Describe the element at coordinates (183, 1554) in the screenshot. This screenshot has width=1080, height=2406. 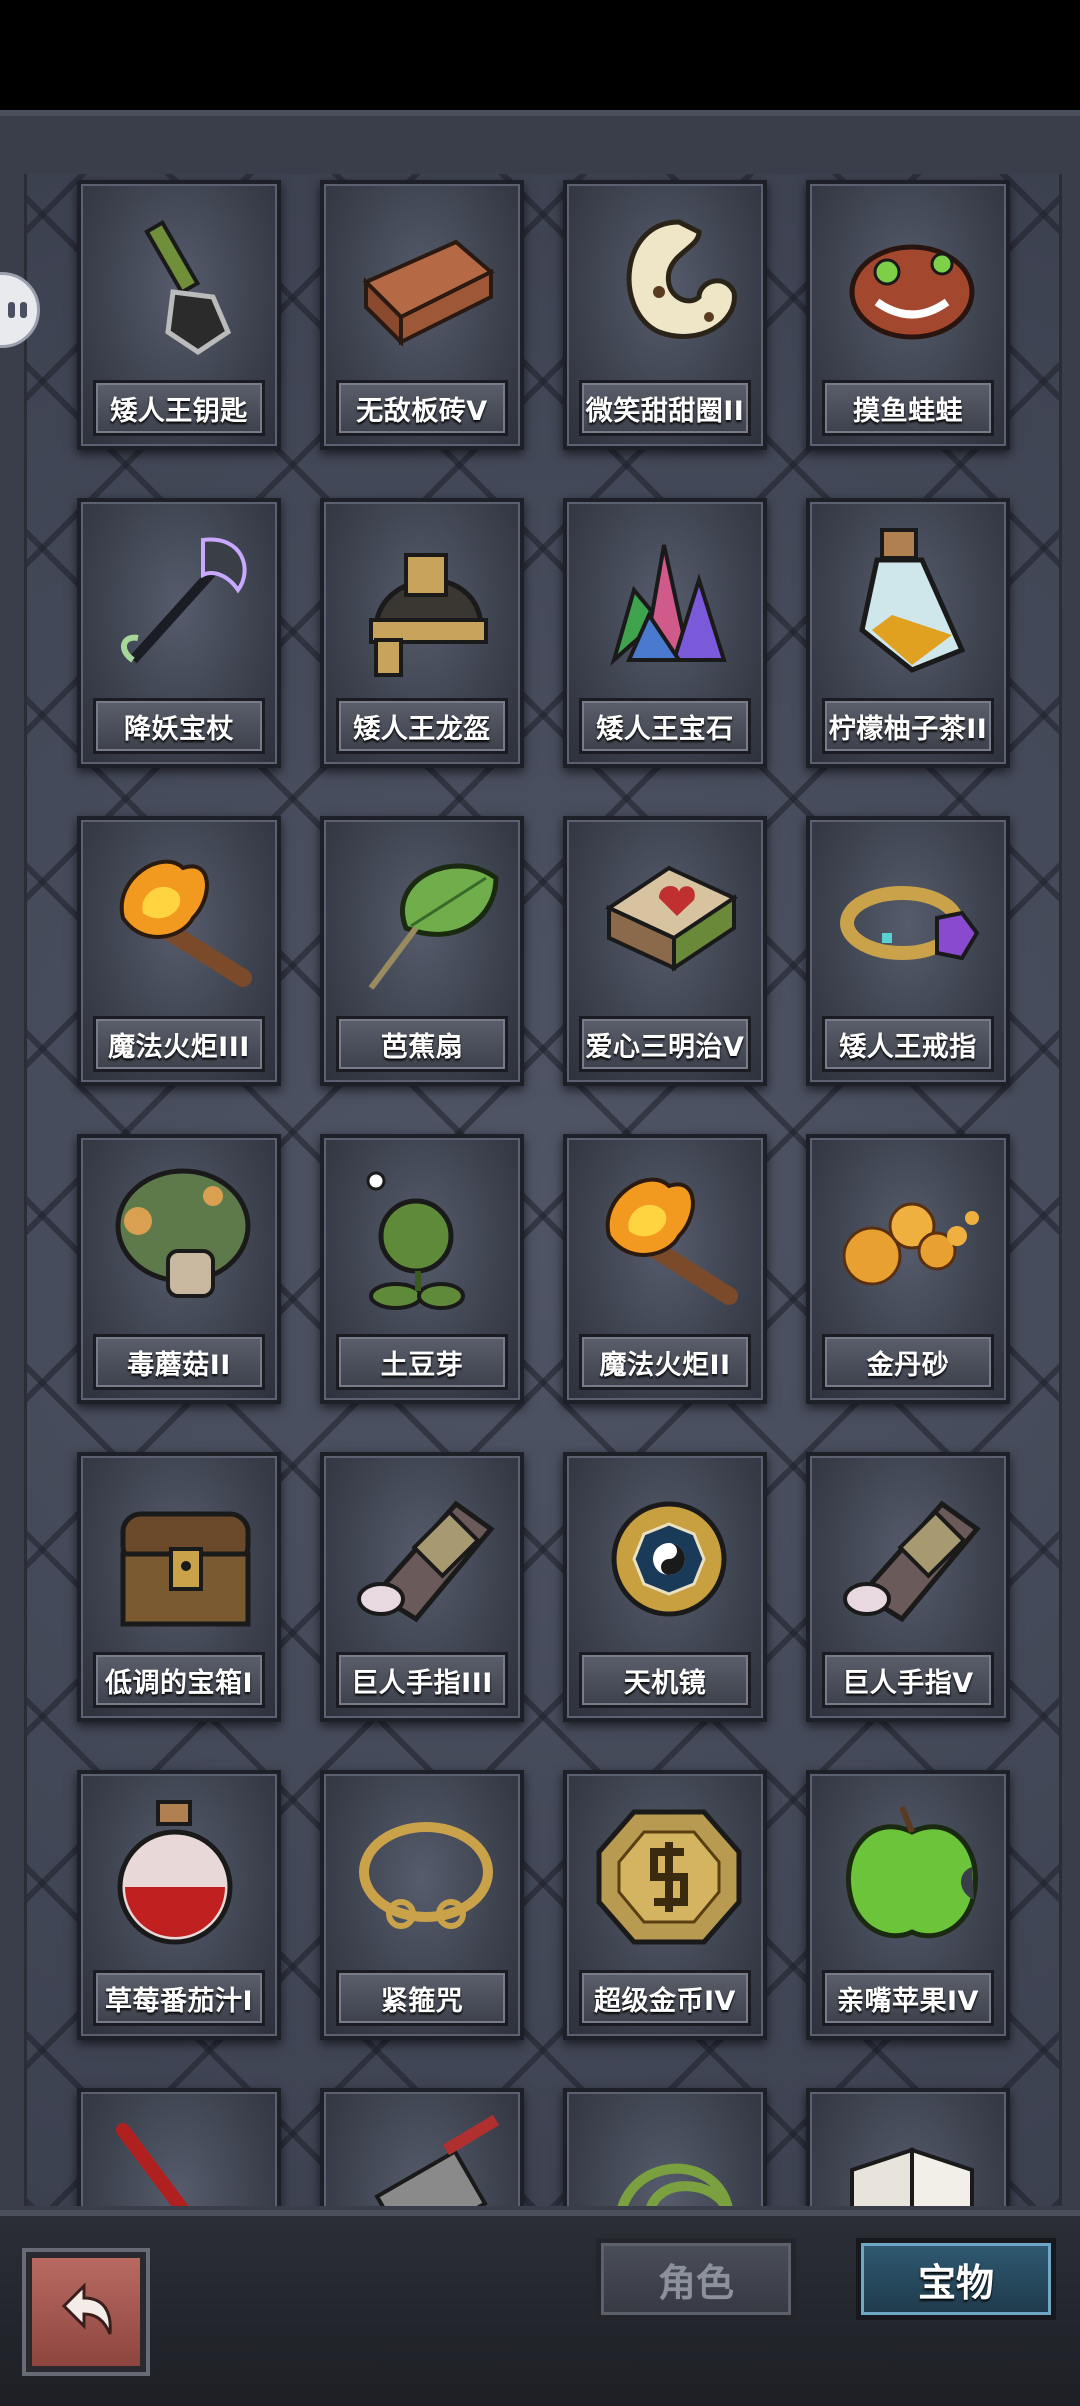
I see `chest-icon` at that location.